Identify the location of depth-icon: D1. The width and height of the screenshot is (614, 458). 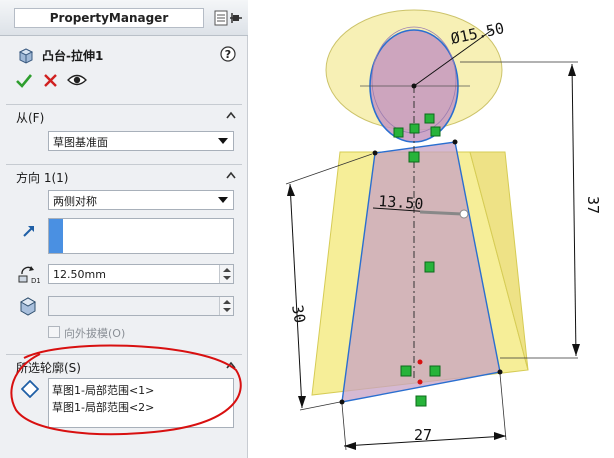
(29, 275).